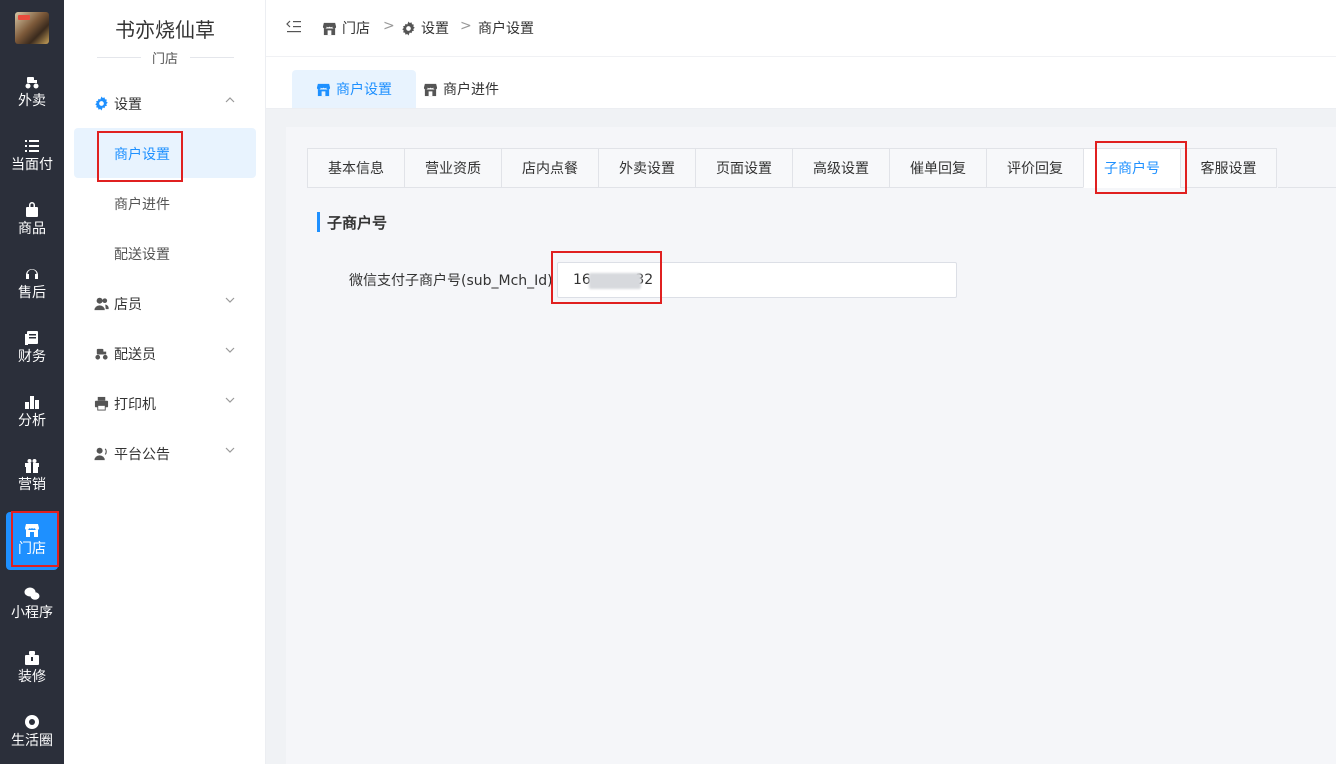  I want to click on breadcrumb-label: 商户设置, so click(506, 29).